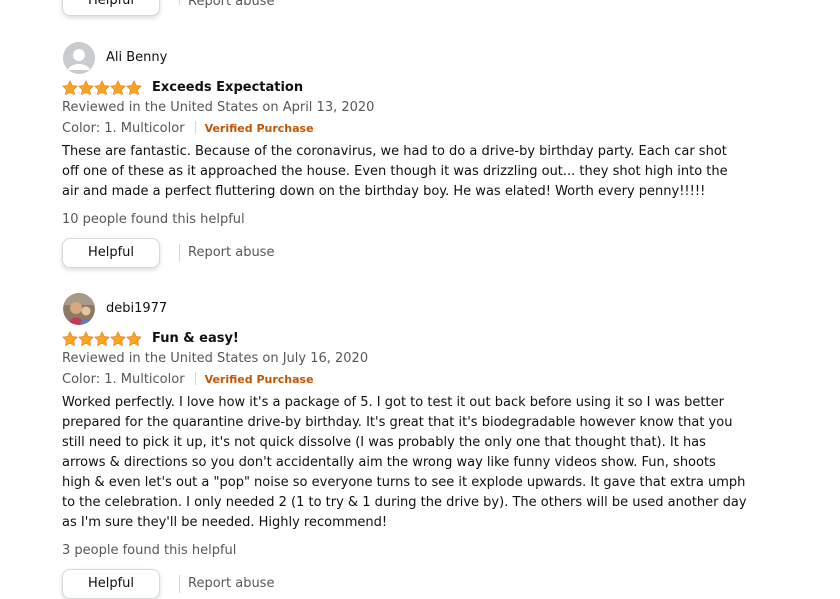 The image size is (840, 599). I want to click on default-avatar-icon, so click(79, 58).